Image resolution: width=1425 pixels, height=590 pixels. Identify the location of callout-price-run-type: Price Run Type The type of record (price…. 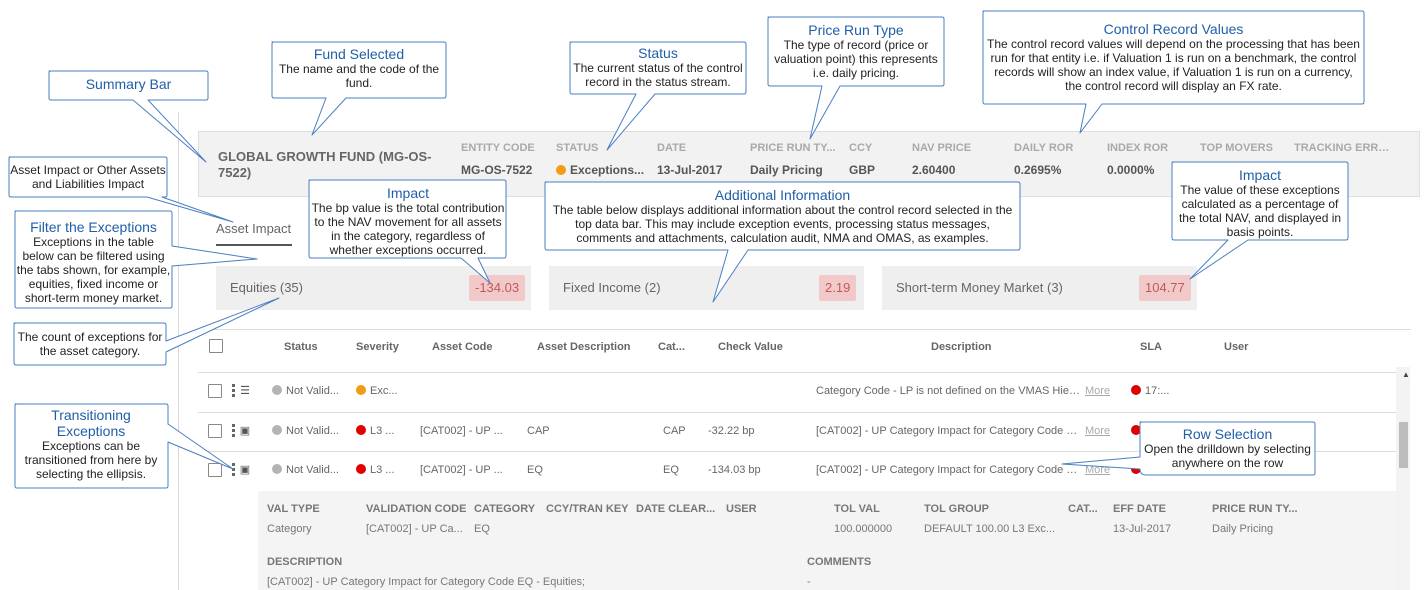
(856, 51).